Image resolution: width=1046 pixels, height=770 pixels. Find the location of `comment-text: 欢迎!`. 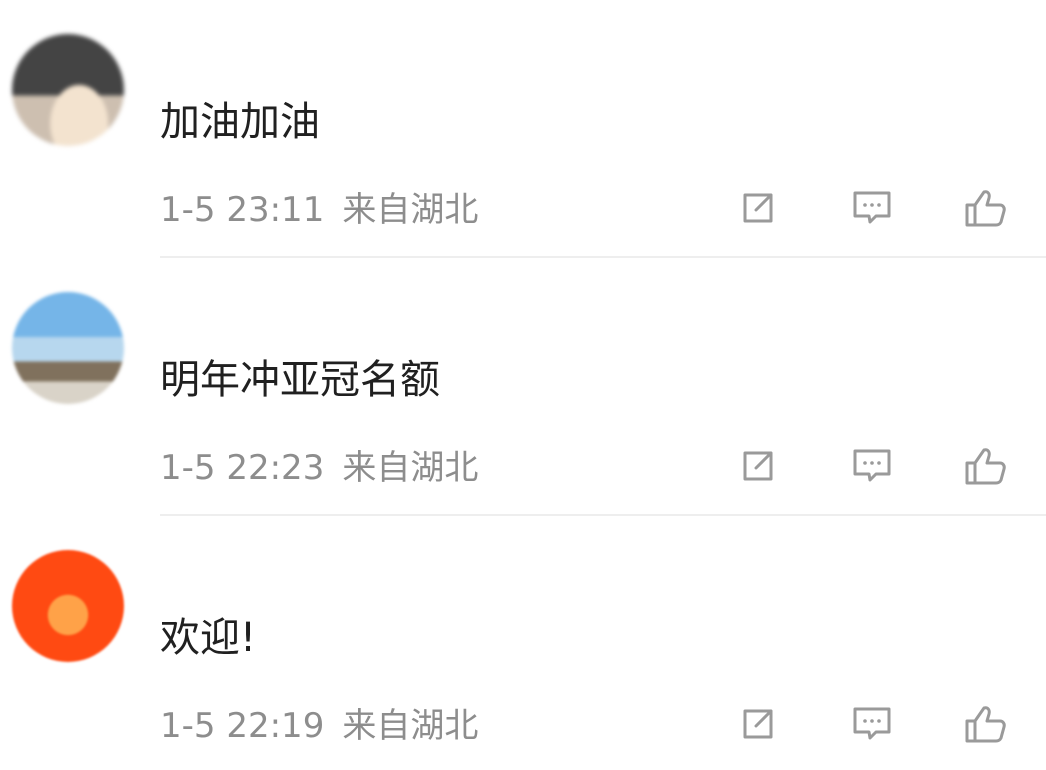

comment-text: 欢迎! is located at coordinates (208, 638).